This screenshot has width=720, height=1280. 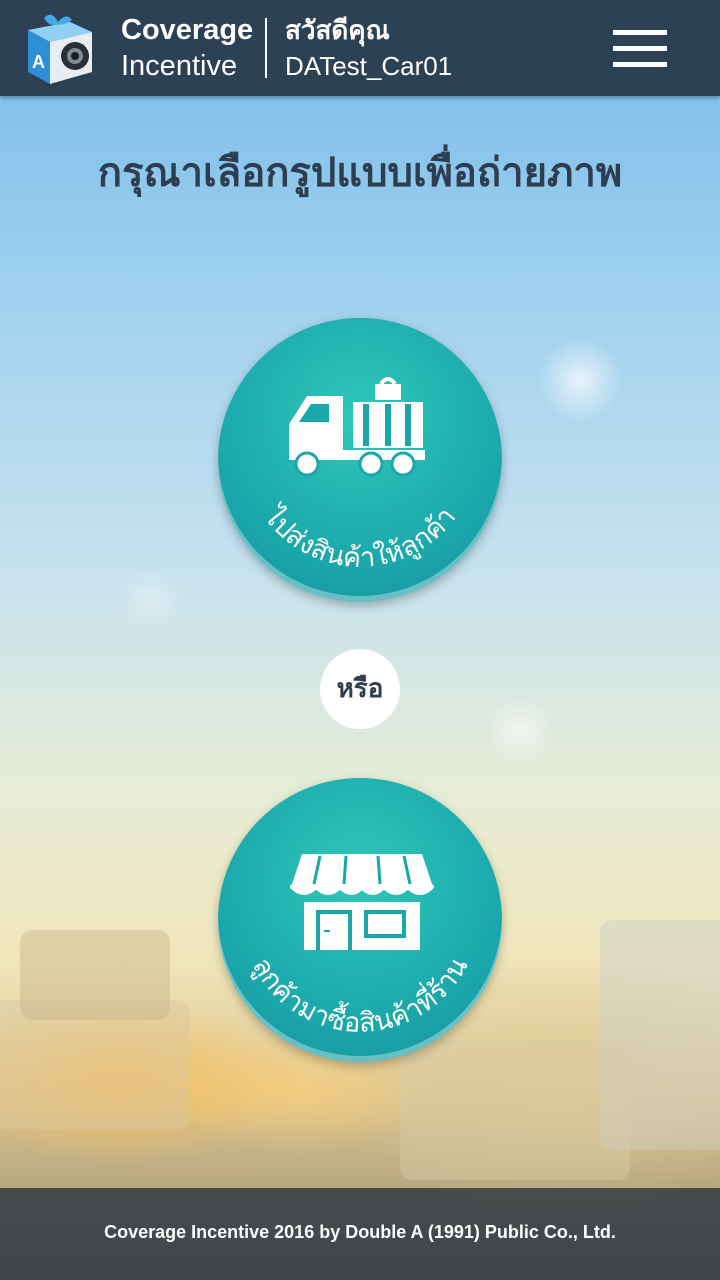 What do you see at coordinates (95, 975) in the screenshot?
I see `background-car` at bounding box center [95, 975].